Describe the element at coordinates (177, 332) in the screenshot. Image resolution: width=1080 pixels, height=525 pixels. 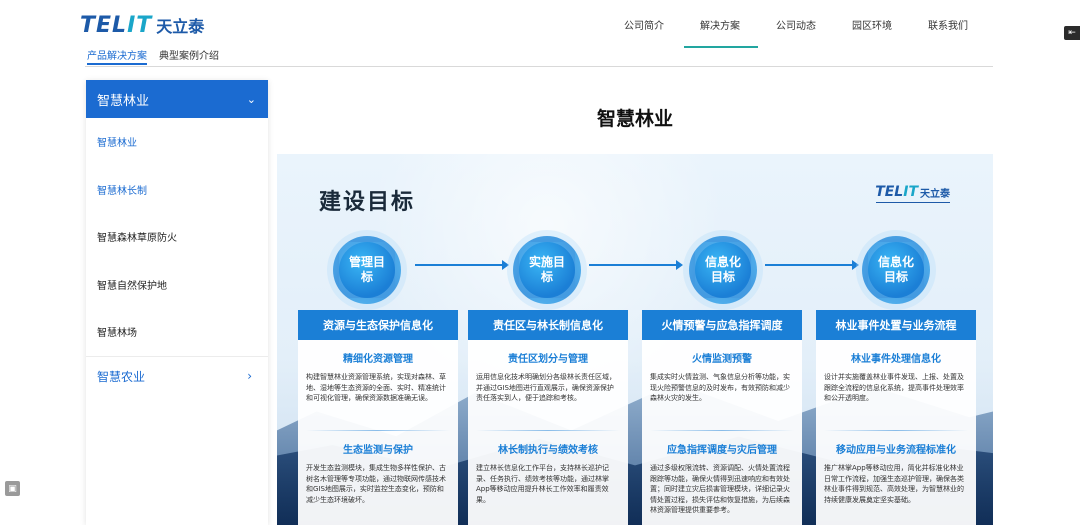
I see `sidebar-item-forest-farm: 智慧林场` at that location.